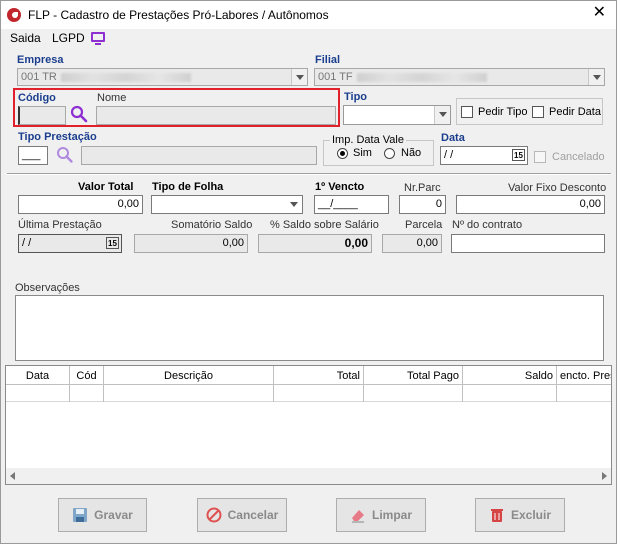 The height and width of the screenshot is (544, 617). I want to click on tipo-select, so click(397, 115).